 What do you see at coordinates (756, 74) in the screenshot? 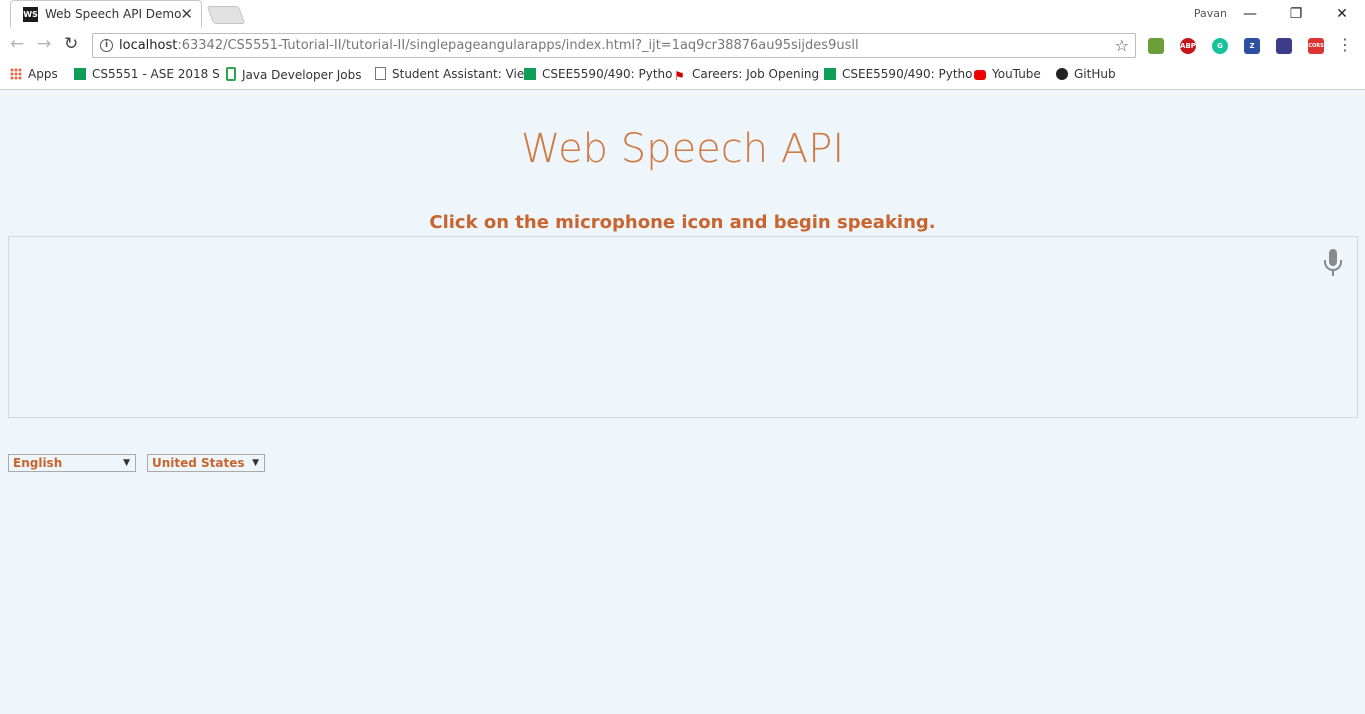
I see `bookmark-label: Careers: Job Opening` at bounding box center [756, 74].